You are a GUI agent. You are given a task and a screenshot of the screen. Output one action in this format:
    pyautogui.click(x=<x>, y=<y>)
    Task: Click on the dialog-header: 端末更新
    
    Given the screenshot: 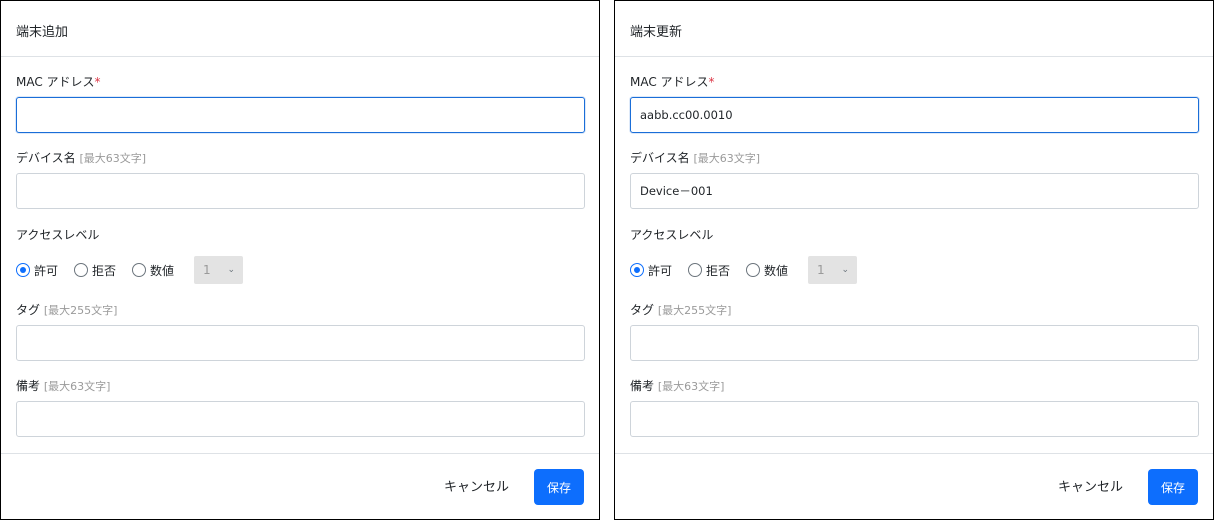 What is the action you would take?
    pyautogui.click(x=914, y=29)
    